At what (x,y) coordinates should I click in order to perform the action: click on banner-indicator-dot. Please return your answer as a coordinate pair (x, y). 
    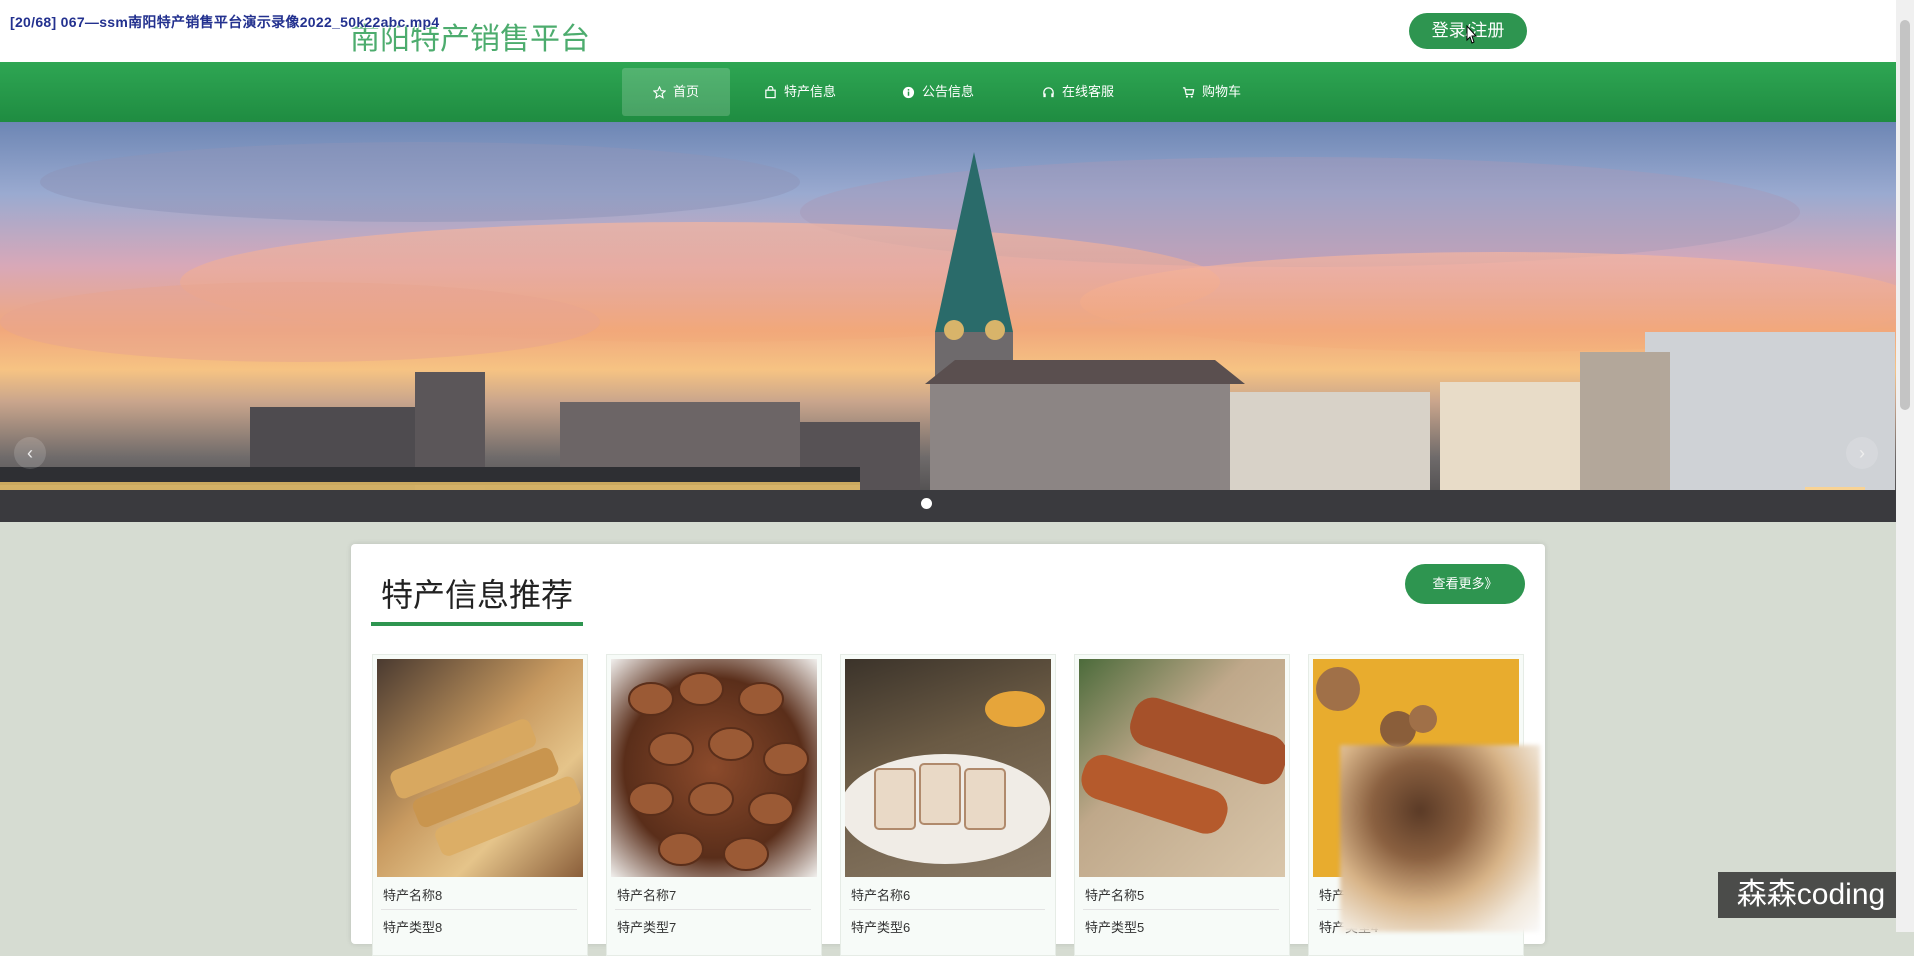
    Looking at the image, I should click on (926, 503).